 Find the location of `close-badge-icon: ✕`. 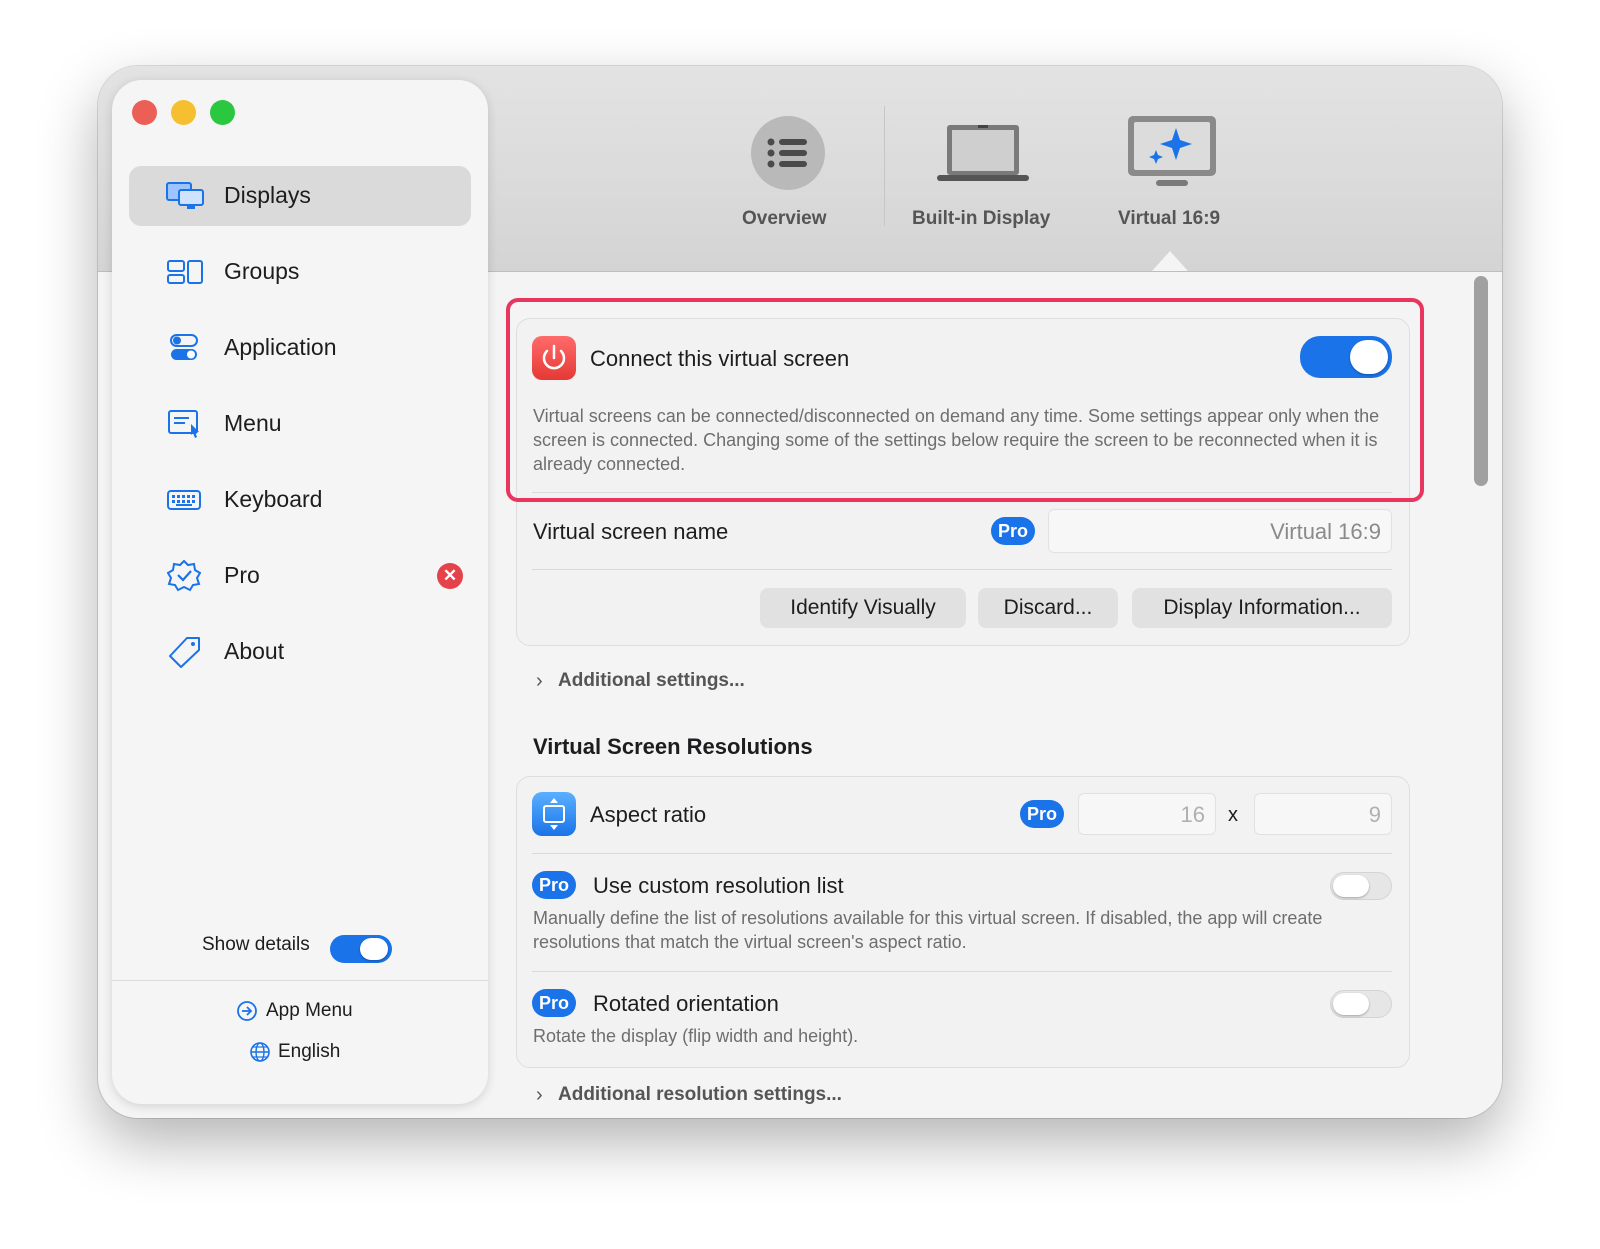

close-badge-icon: ✕ is located at coordinates (450, 576).